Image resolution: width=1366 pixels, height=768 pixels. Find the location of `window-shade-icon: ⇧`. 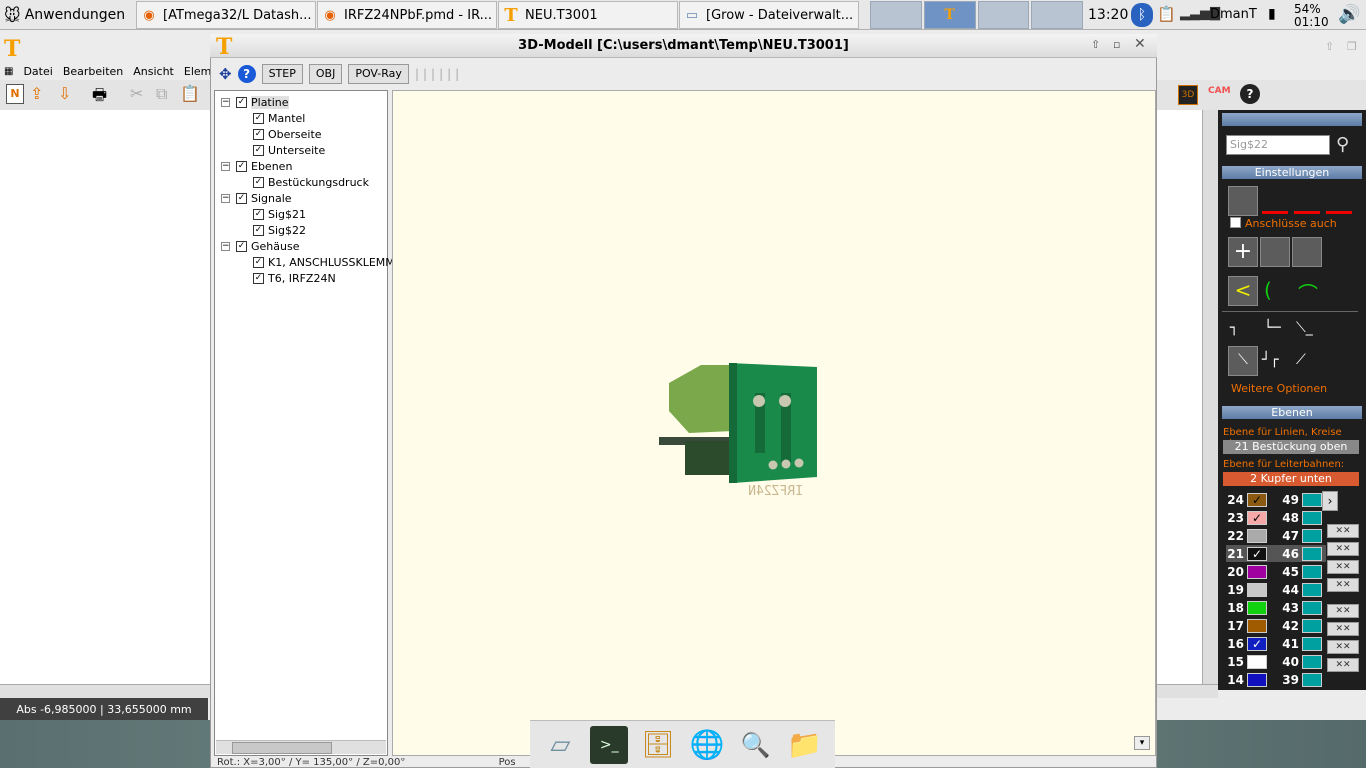

window-shade-icon: ⇧ is located at coordinates (1095, 44).